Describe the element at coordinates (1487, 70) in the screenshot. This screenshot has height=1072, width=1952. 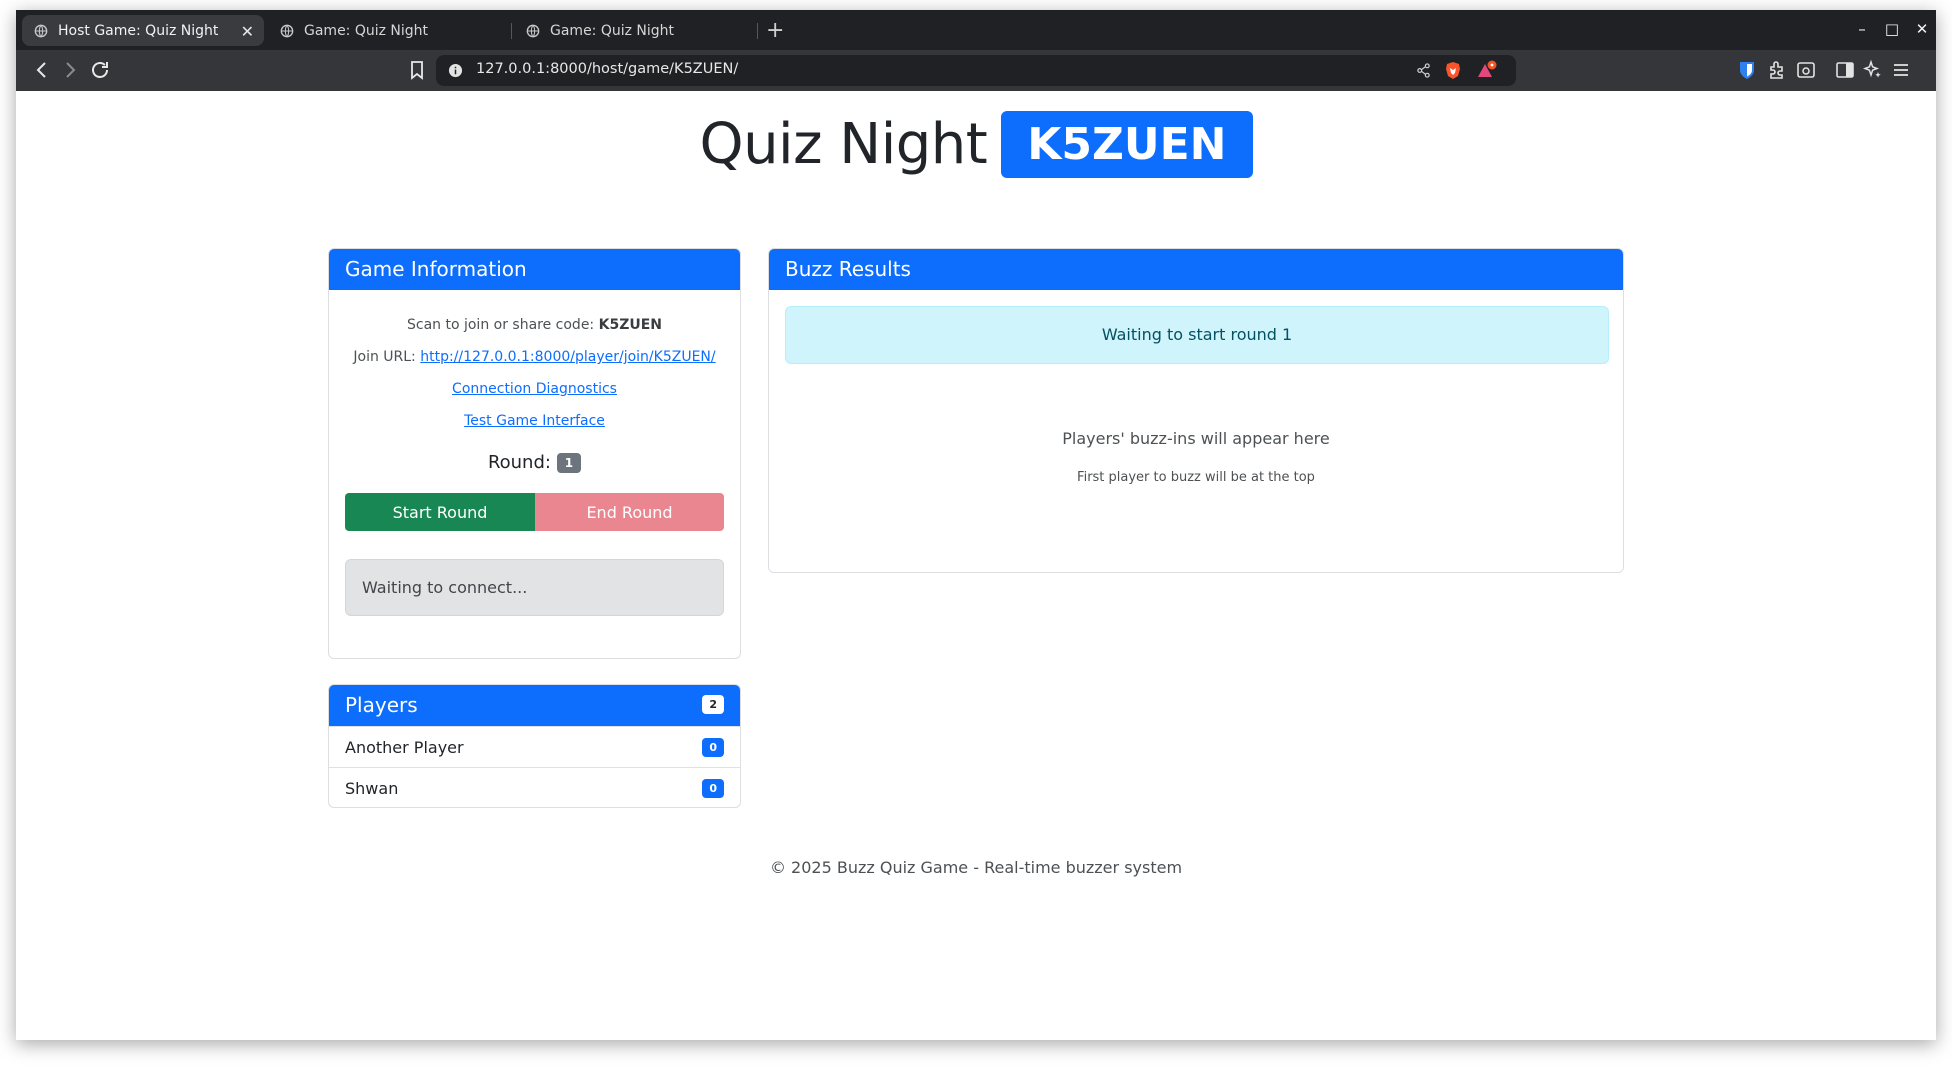
I see `rewards-icon` at that location.